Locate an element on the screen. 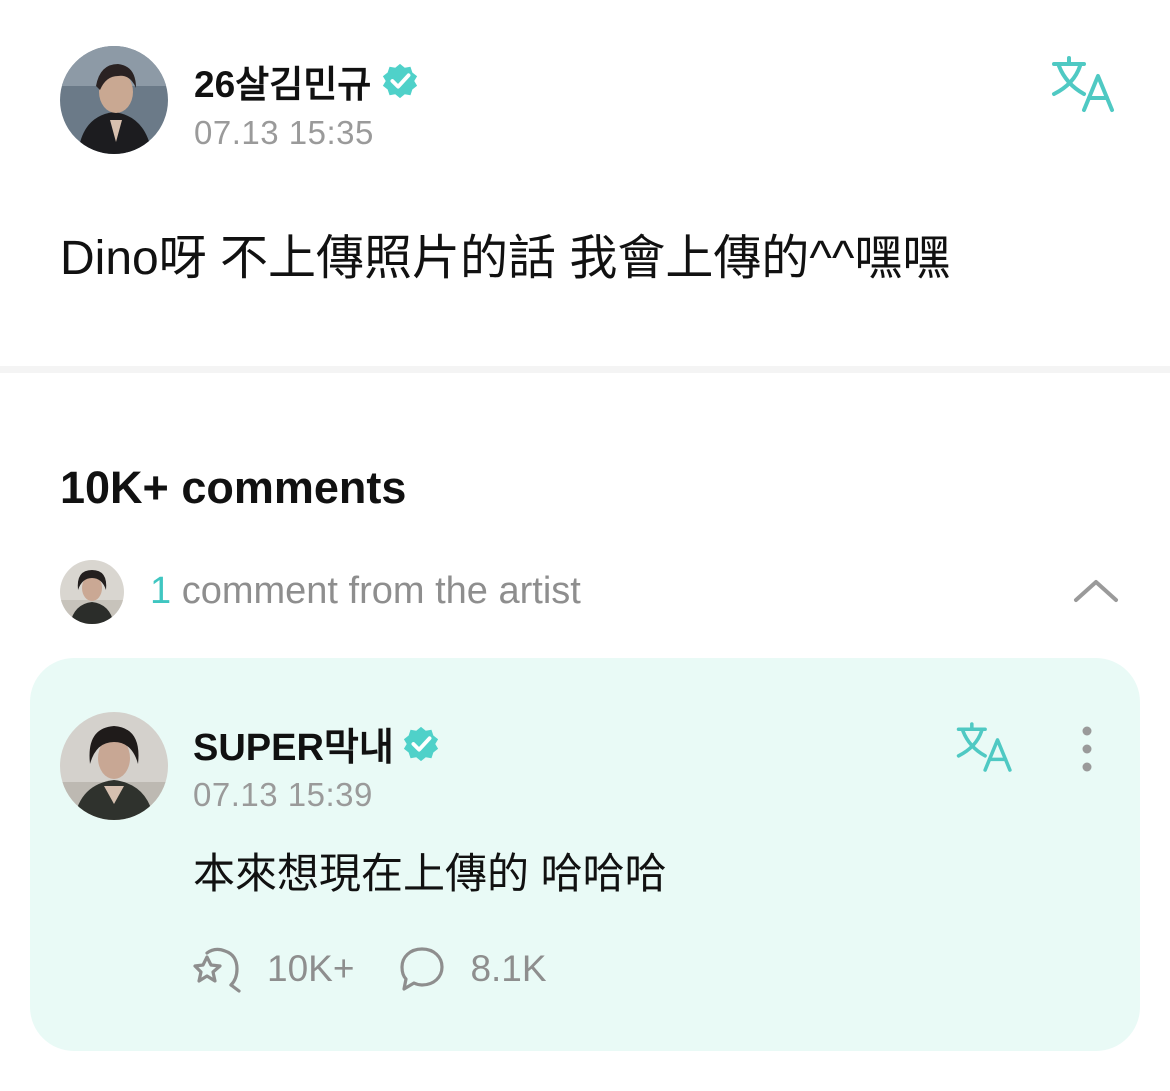 The width and height of the screenshot is (1170, 1091). artist-comment-count: 1 is located at coordinates (161, 591).